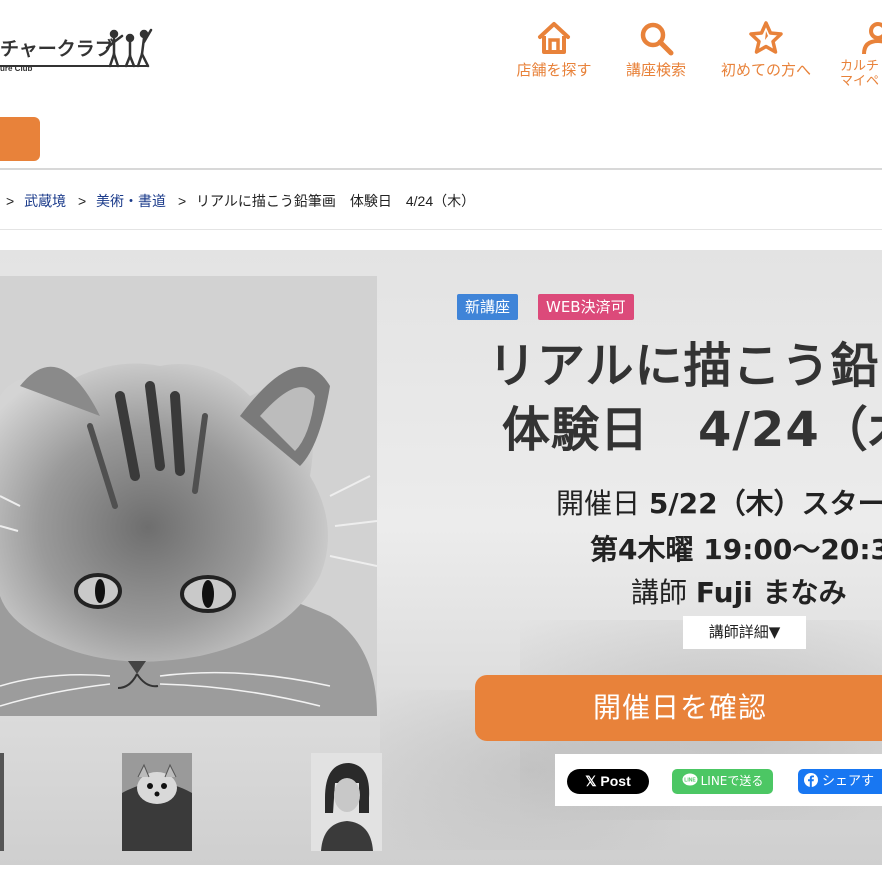  I want to click on course-schedule: 第4木曜 19:00〜20:30, so click(736, 549).